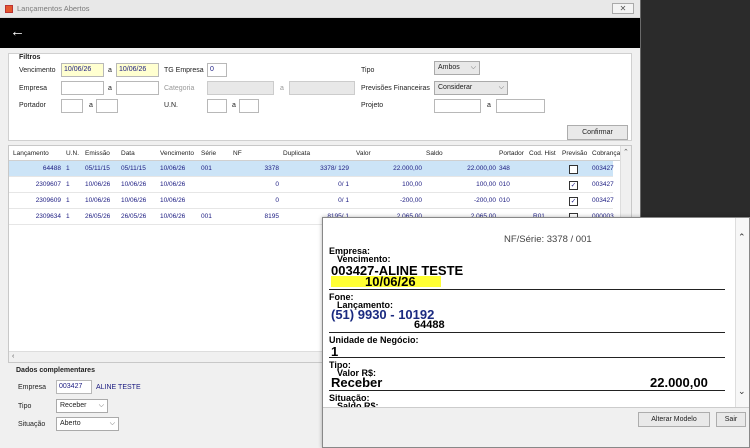  What do you see at coordinates (731, 419) in the screenshot?
I see `sair-button: Sair` at bounding box center [731, 419].